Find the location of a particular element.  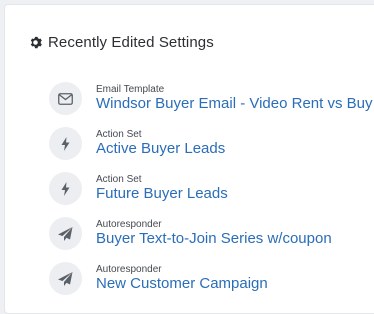

panel-header: Recently Edited Settings is located at coordinates (121, 42).